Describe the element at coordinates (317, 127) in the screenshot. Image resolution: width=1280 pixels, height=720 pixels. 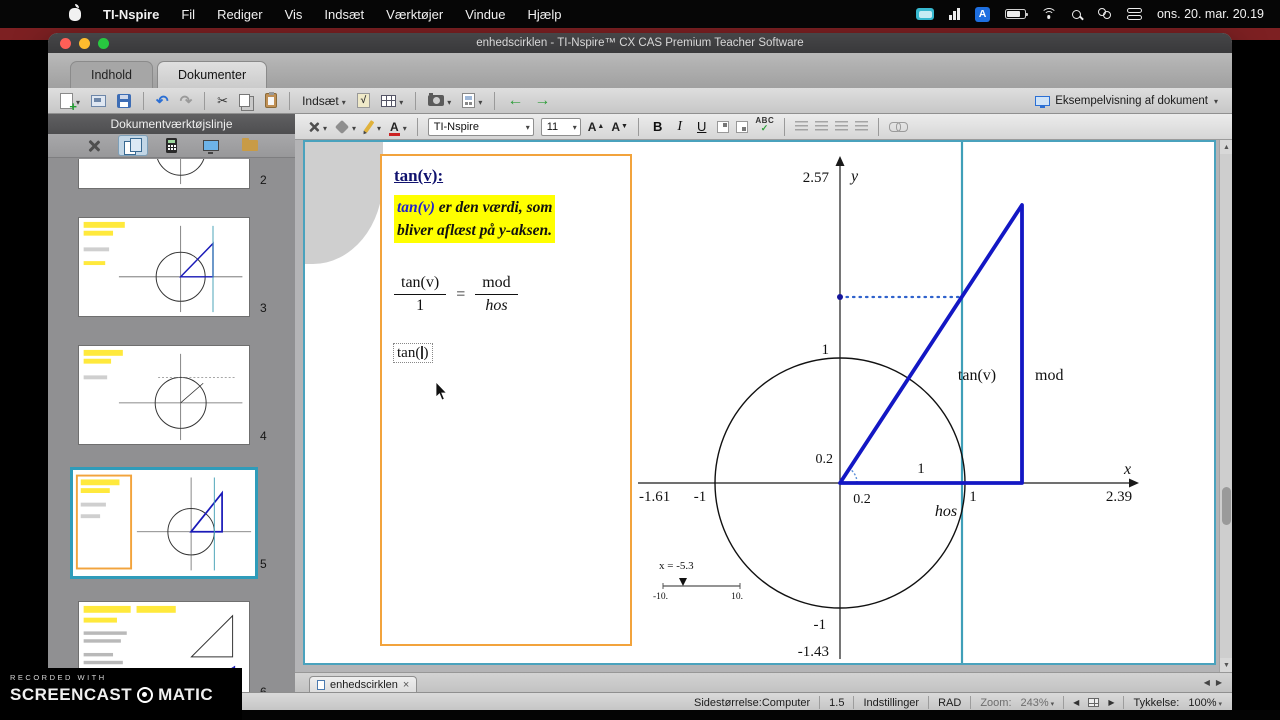
I see `document-tools-button` at that location.